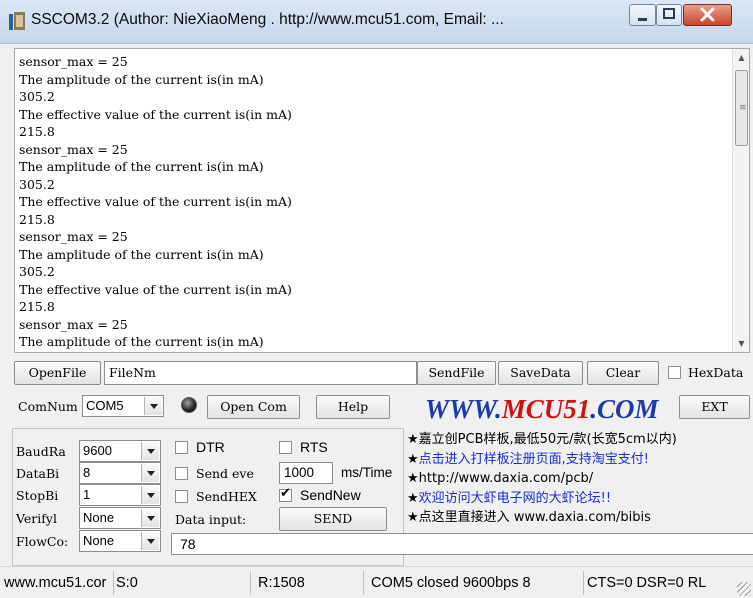  What do you see at coordinates (99, 517) in the screenshot?
I see `verify-value: None` at bounding box center [99, 517].